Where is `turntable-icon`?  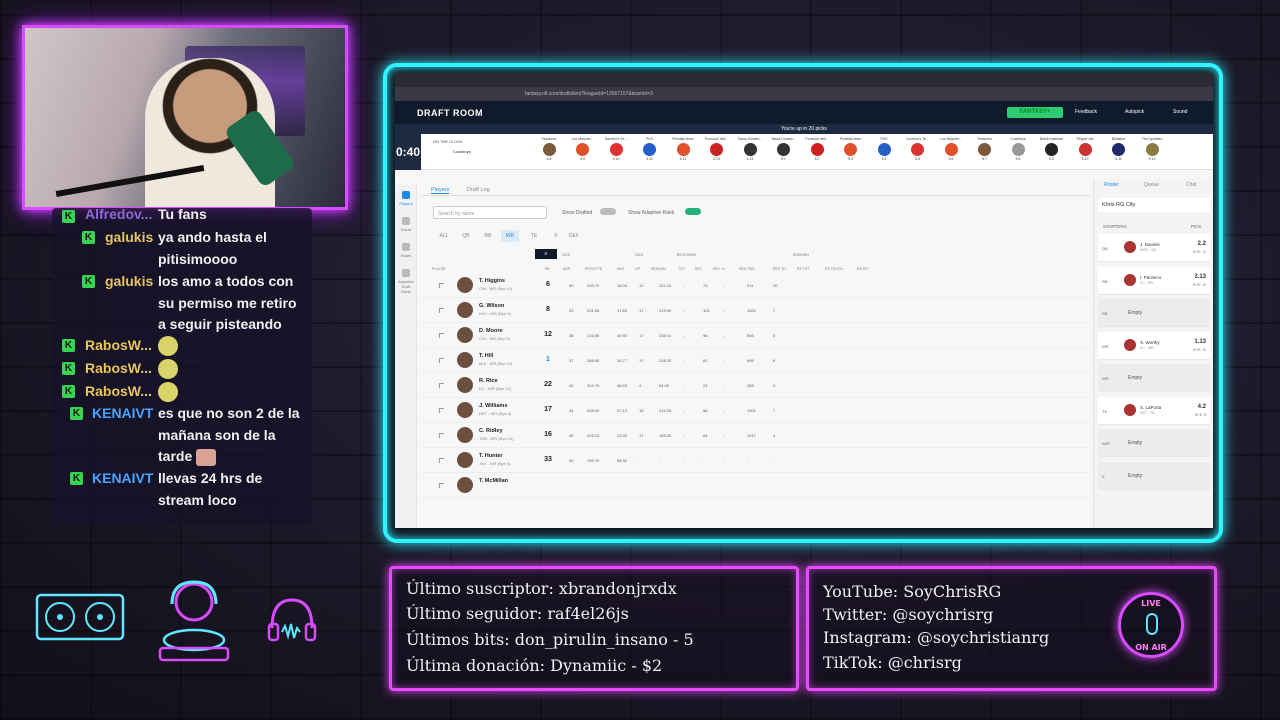 turntable-icon is located at coordinates (80, 617).